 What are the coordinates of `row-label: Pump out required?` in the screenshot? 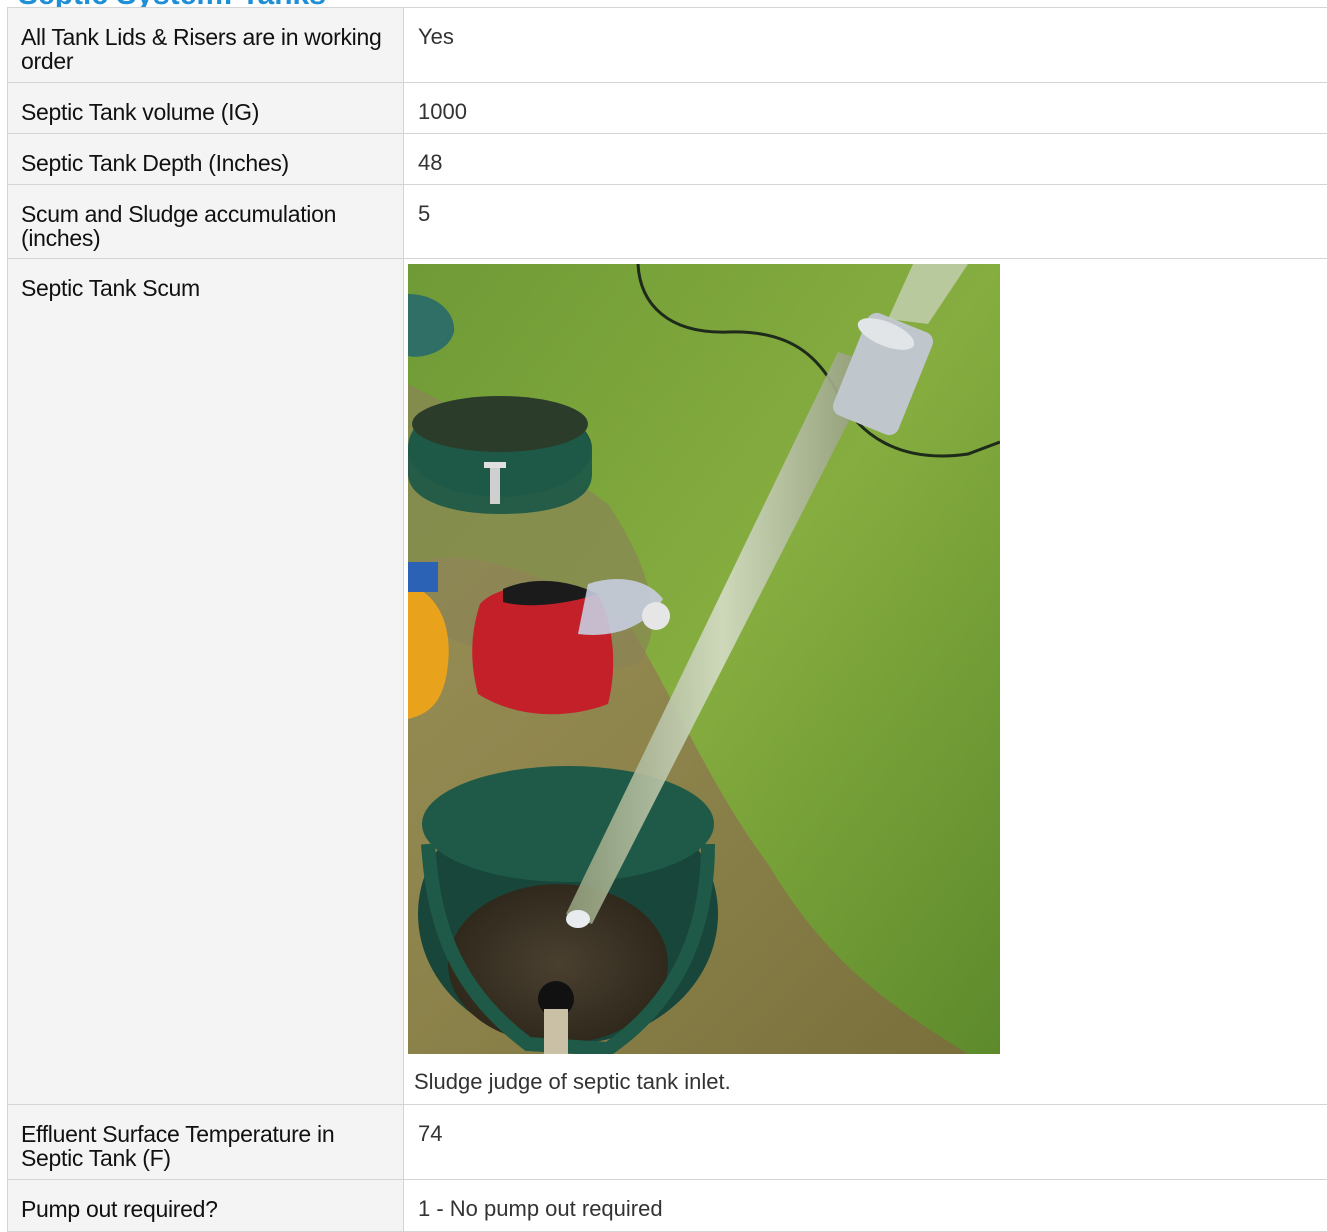 It's located at (206, 1206).